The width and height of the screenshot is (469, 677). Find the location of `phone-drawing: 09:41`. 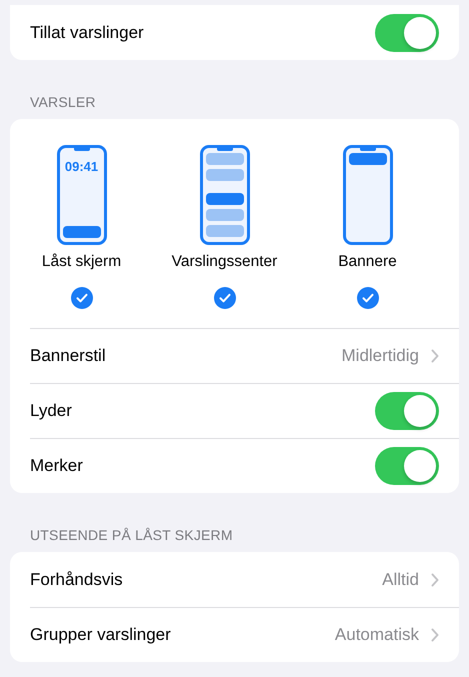

phone-drawing: 09:41 is located at coordinates (81, 195).